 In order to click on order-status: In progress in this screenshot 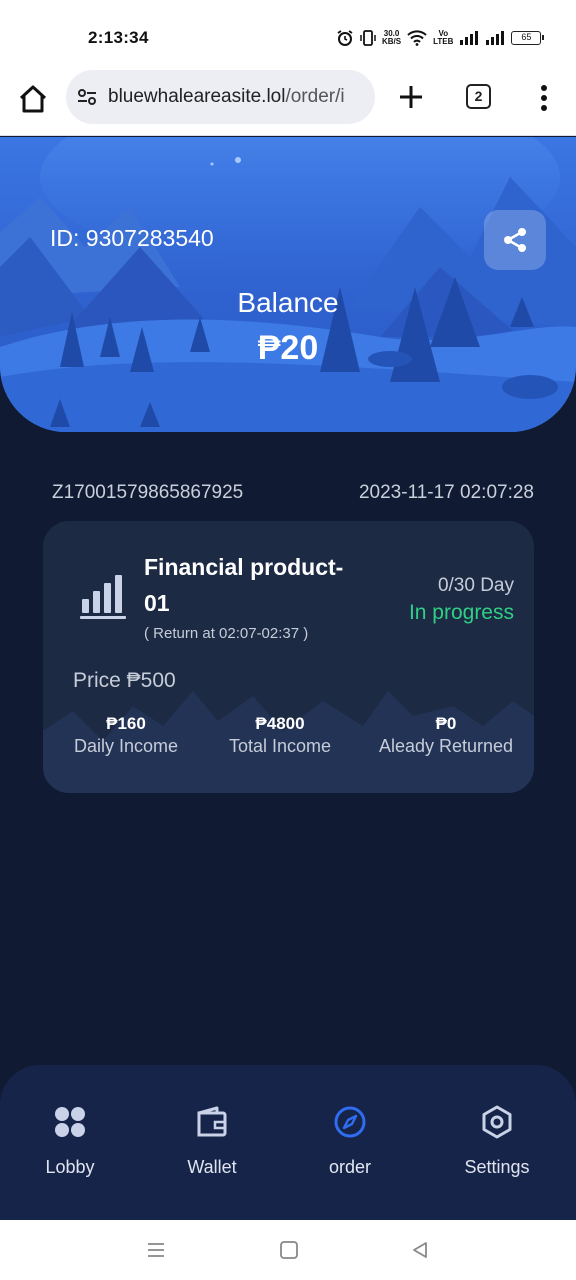, I will do `click(461, 612)`.